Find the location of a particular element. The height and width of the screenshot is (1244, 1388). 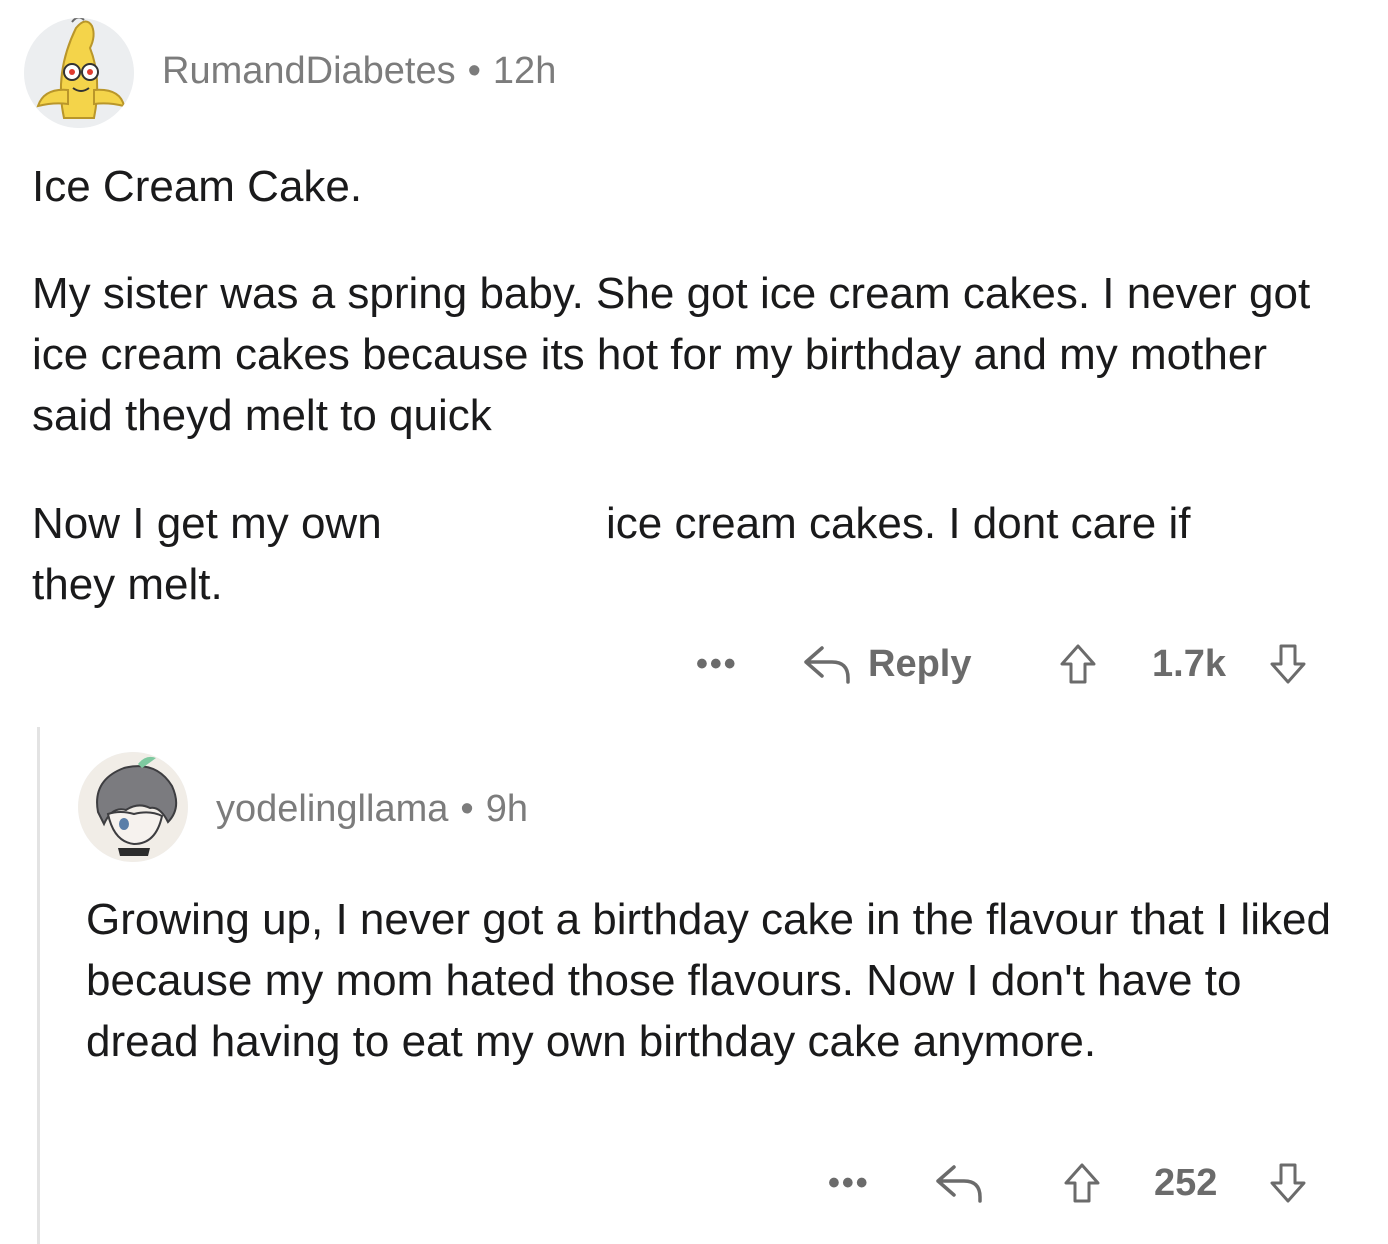

reply-meta: yodelingllama • 9h is located at coordinates (372, 809).